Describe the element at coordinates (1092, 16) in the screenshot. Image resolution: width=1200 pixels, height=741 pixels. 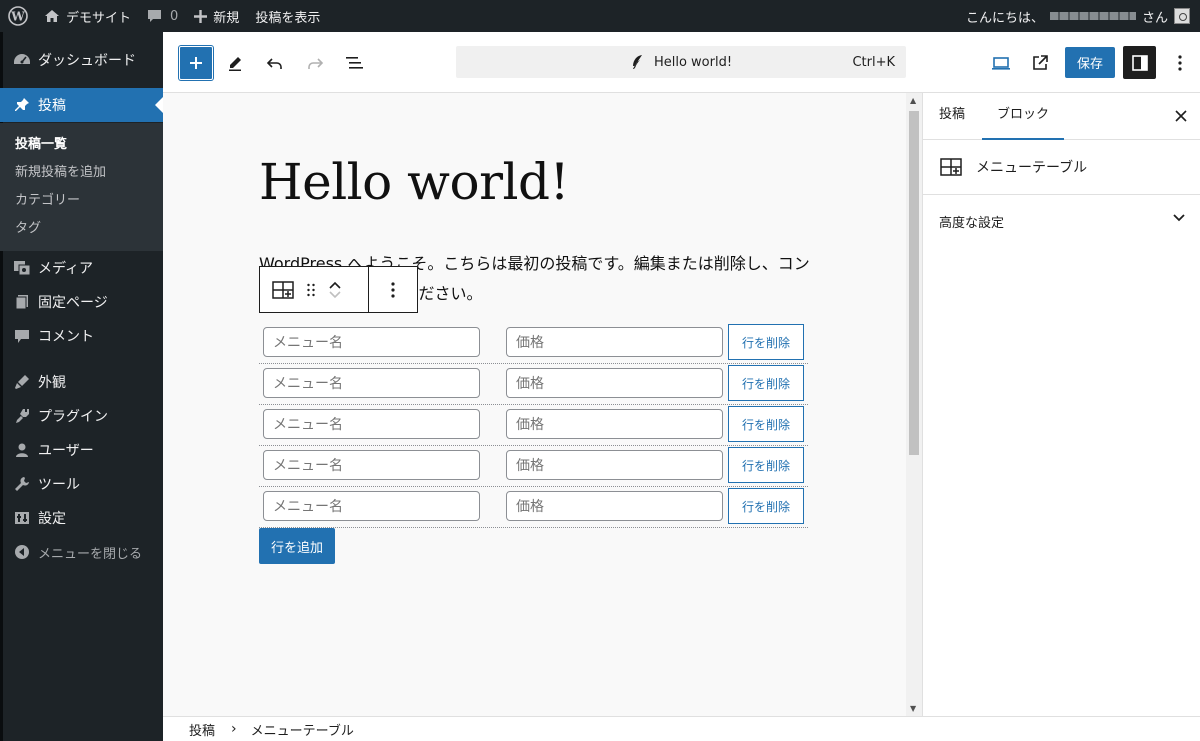
I see `blurred-username` at that location.